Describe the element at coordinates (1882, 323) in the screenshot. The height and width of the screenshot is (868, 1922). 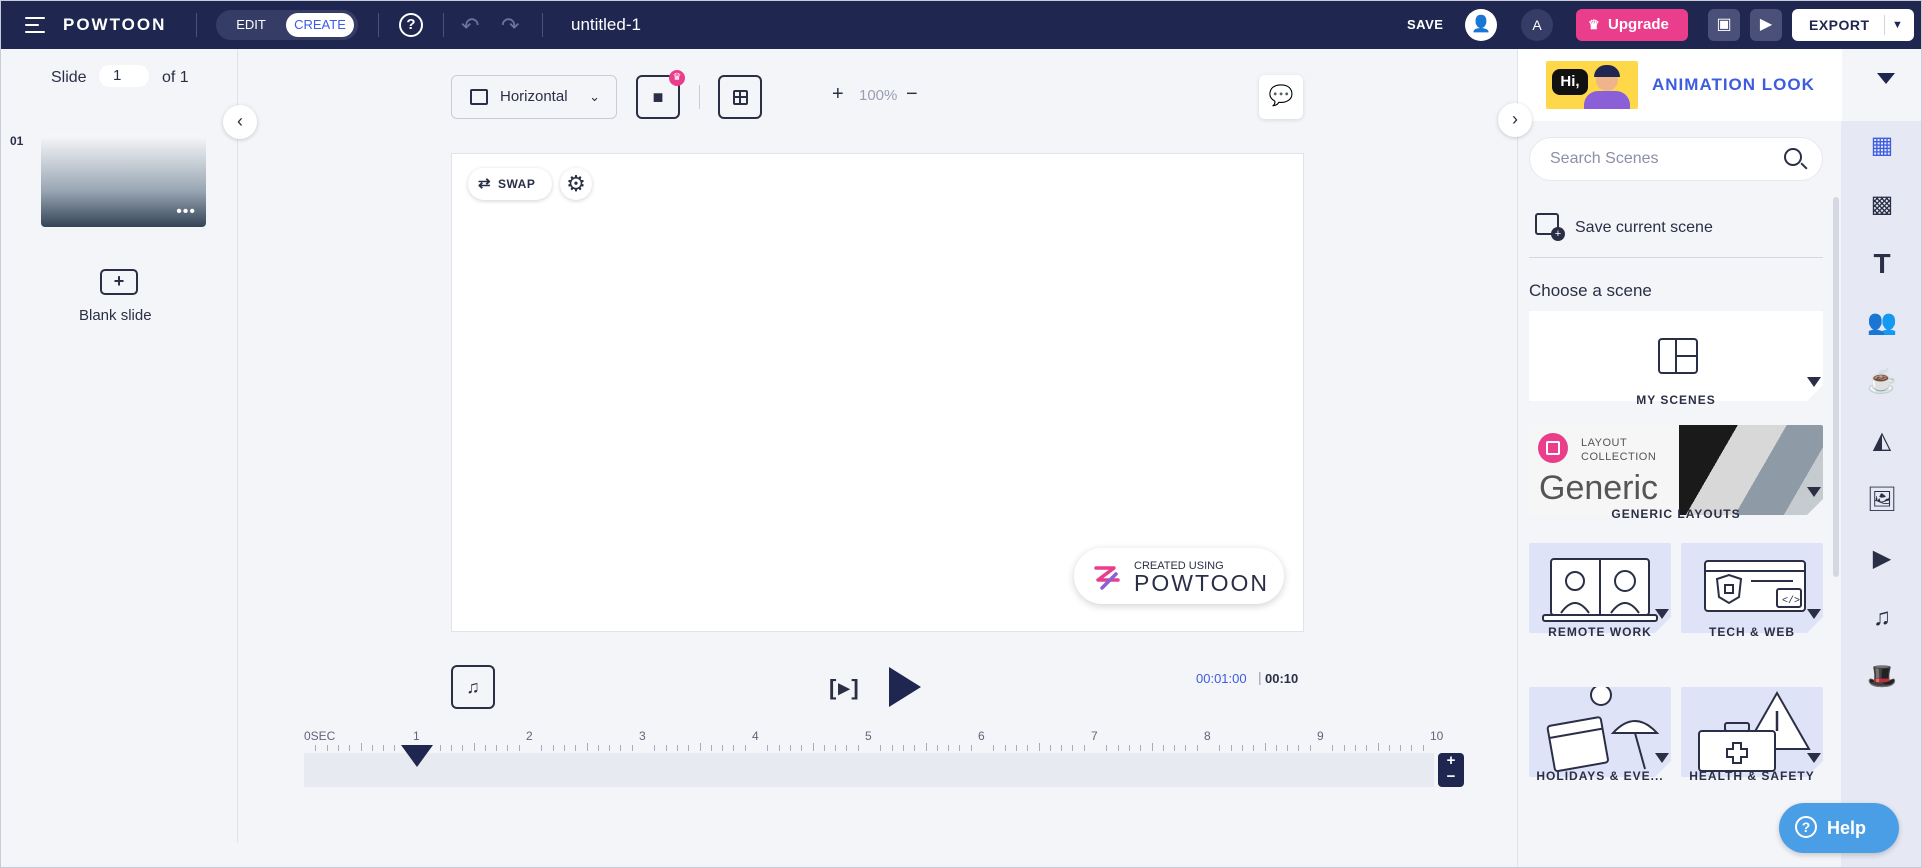
I see `characters-icon: 👥` at that location.